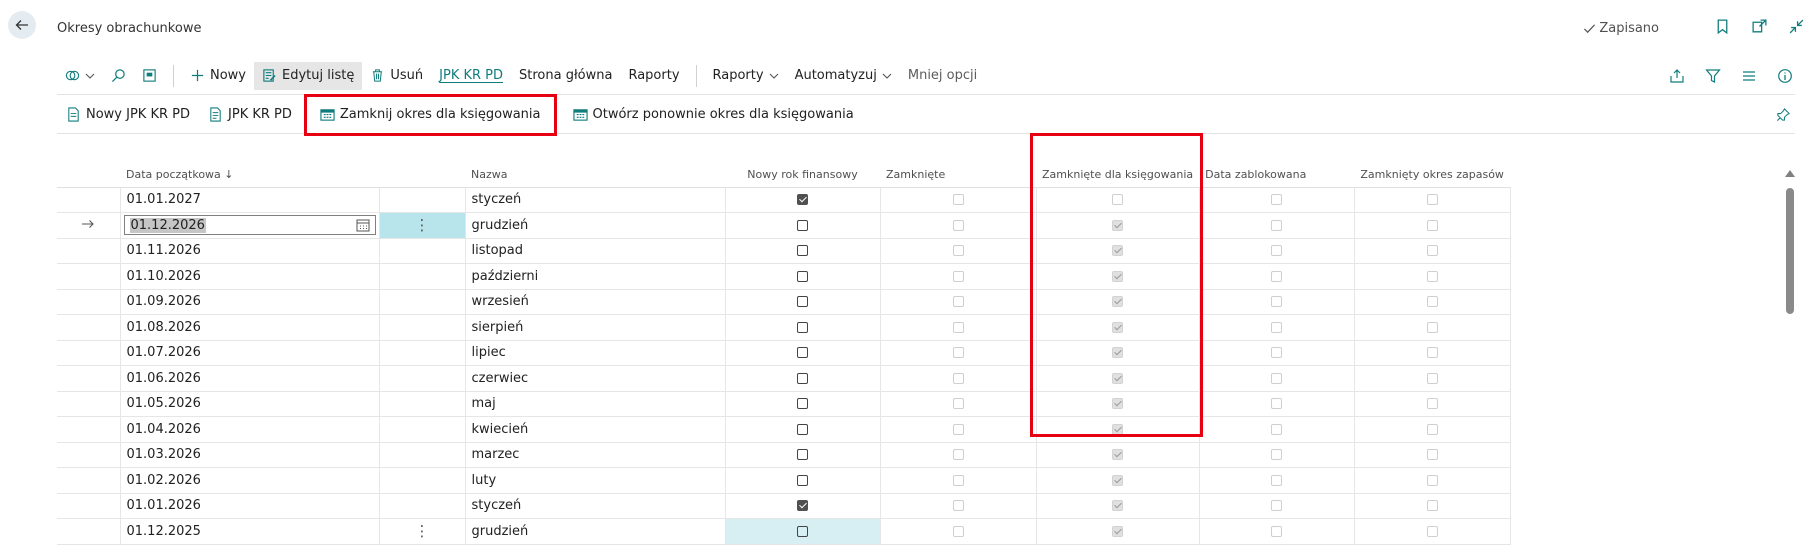 This screenshot has width=1819, height=555. I want to click on table-row: 01.01.2027 styczeń, so click(784, 200).